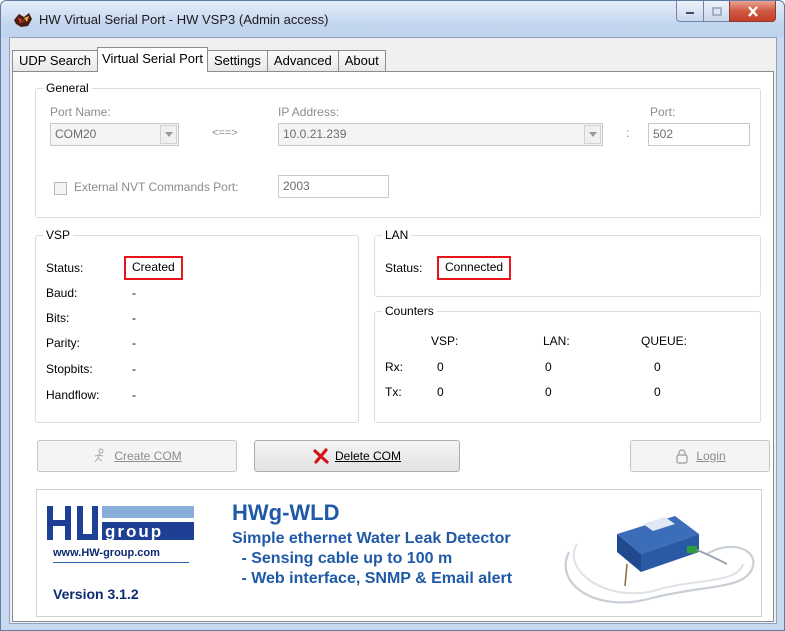 This screenshot has width=785, height=631. What do you see at coordinates (99, 455) in the screenshot?
I see `create-com-icon` at bounding box center [99, 455].